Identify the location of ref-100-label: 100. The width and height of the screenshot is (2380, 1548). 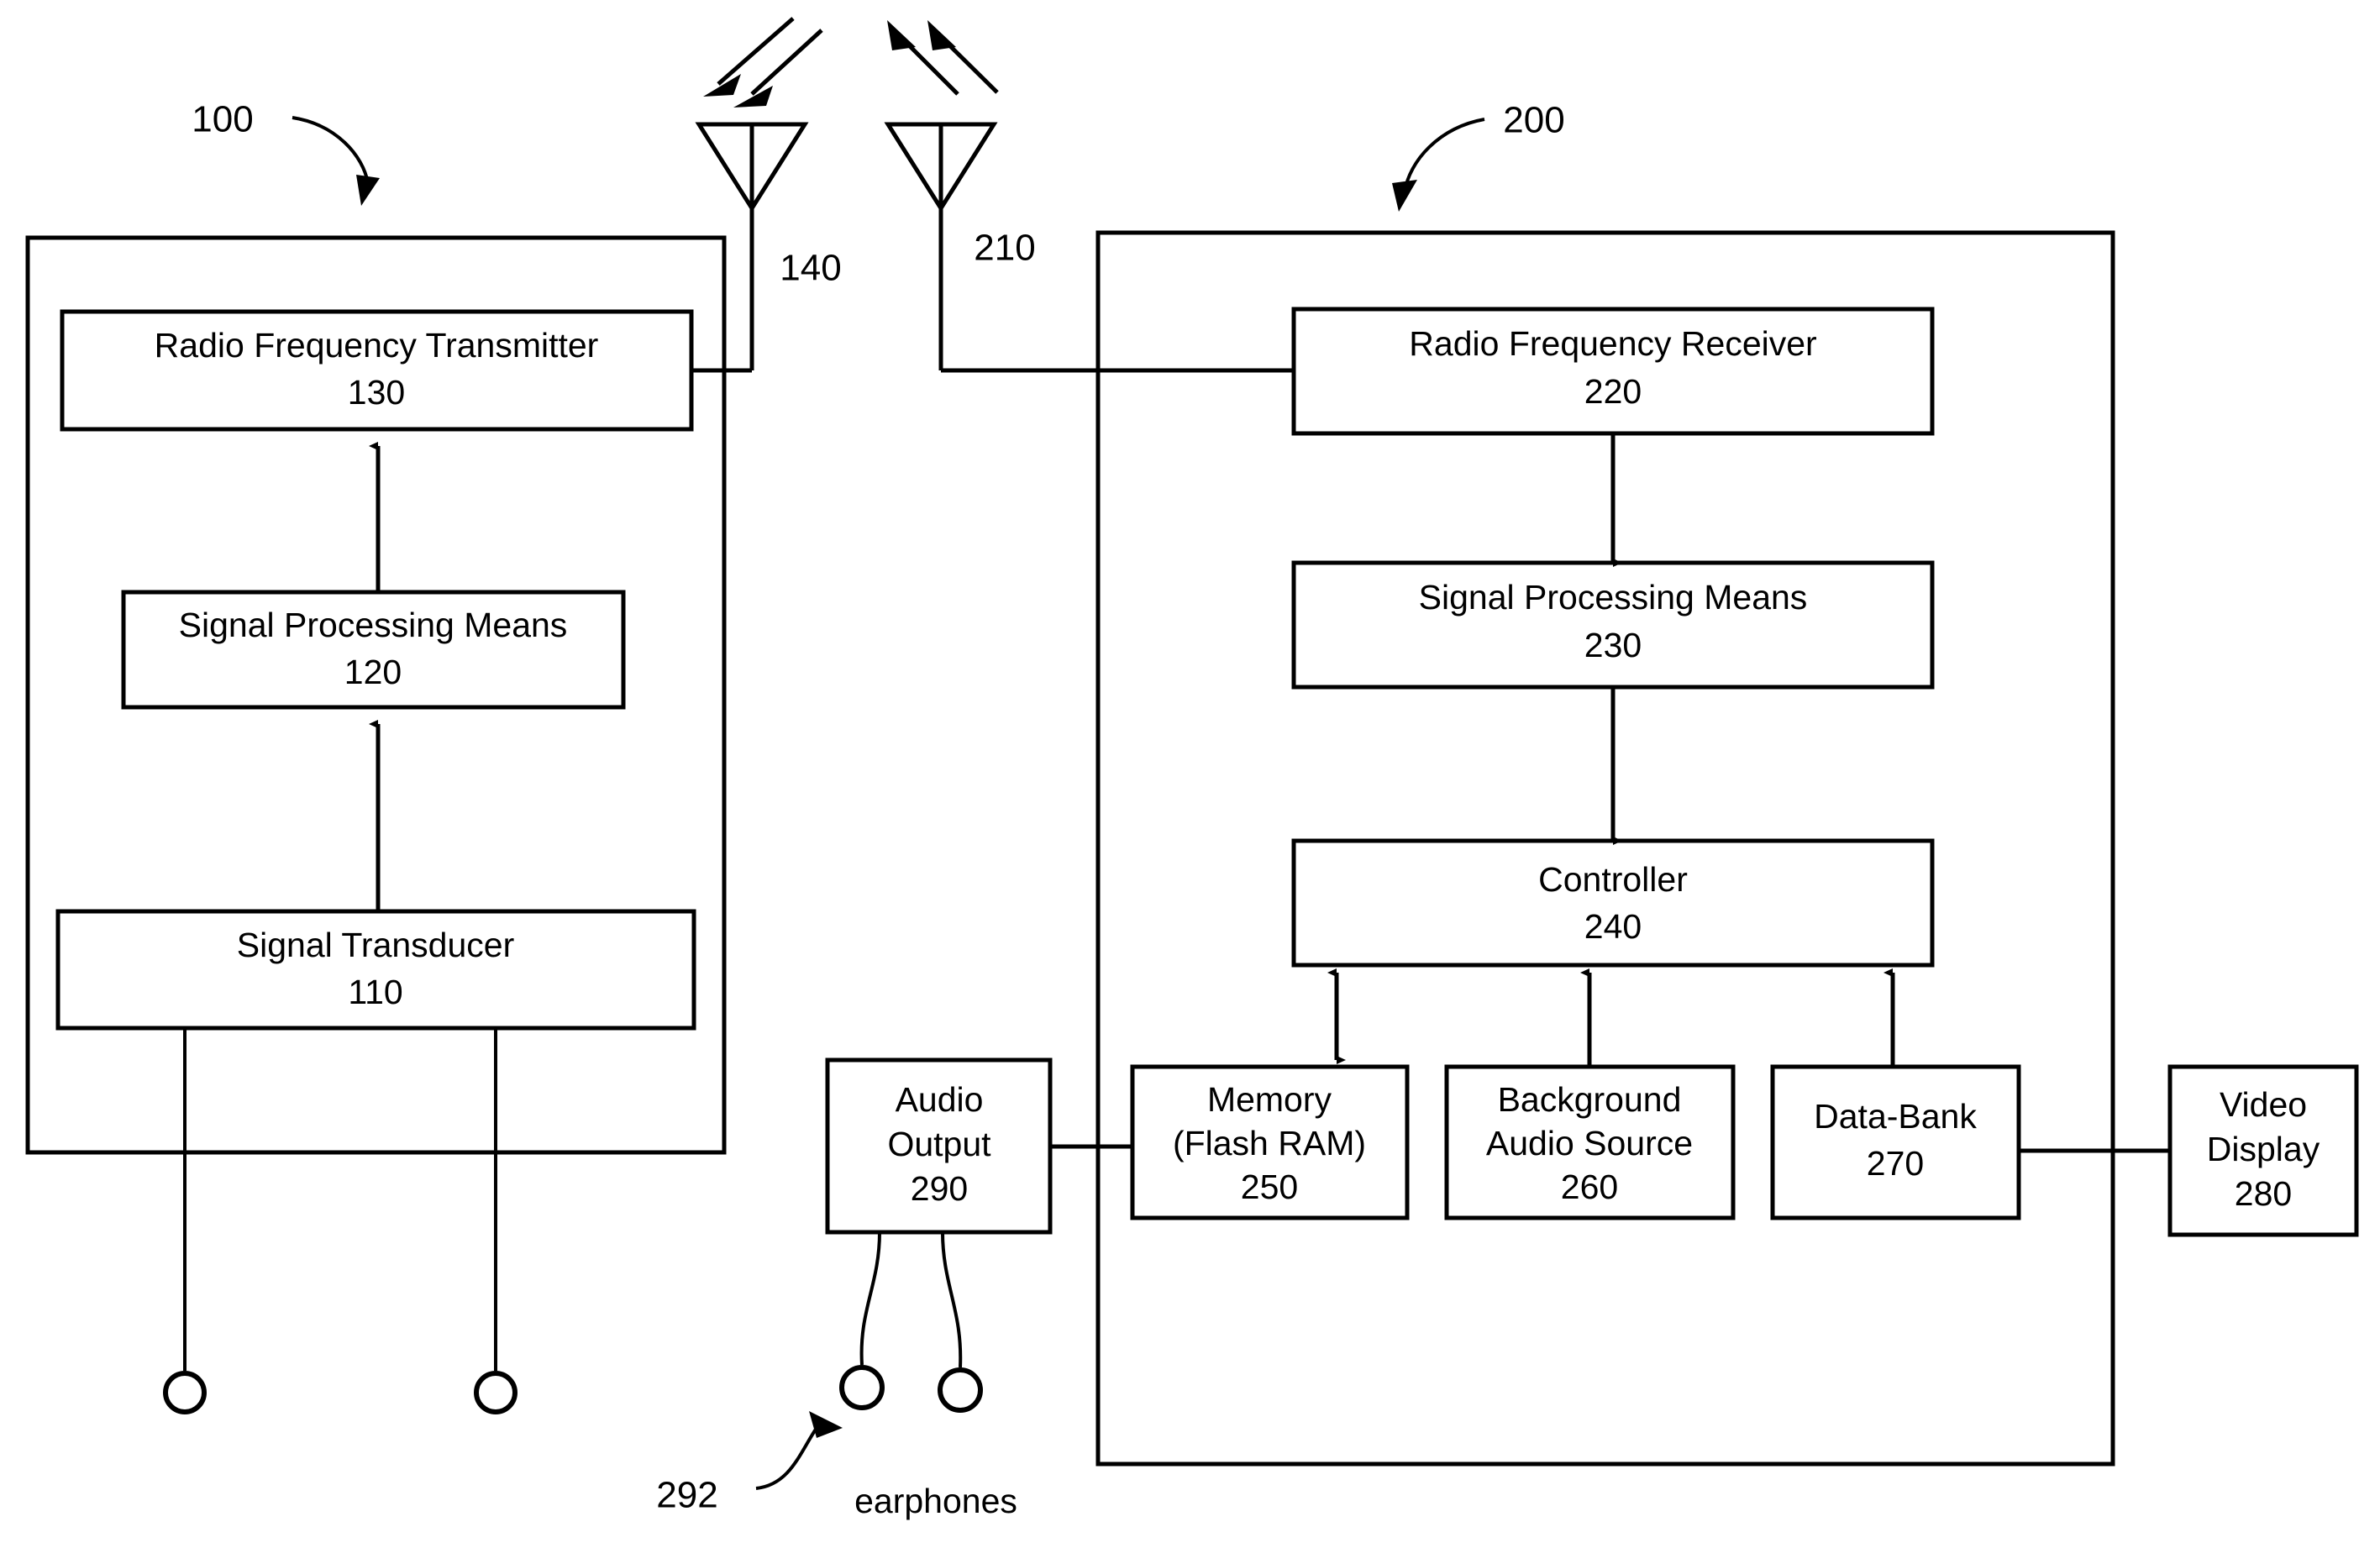
(222, 119).